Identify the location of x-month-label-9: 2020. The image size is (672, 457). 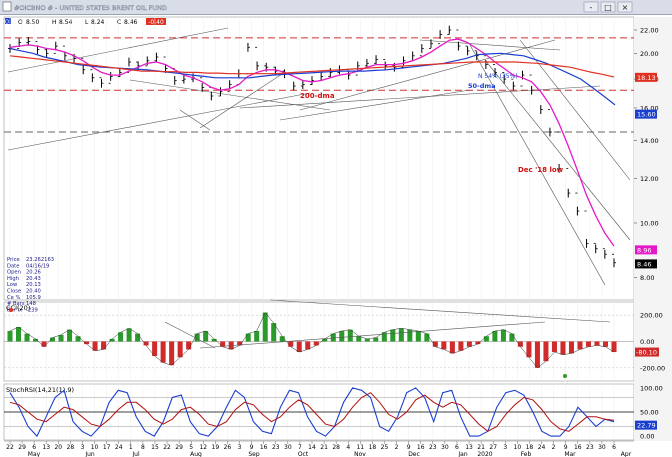
(484, 454).